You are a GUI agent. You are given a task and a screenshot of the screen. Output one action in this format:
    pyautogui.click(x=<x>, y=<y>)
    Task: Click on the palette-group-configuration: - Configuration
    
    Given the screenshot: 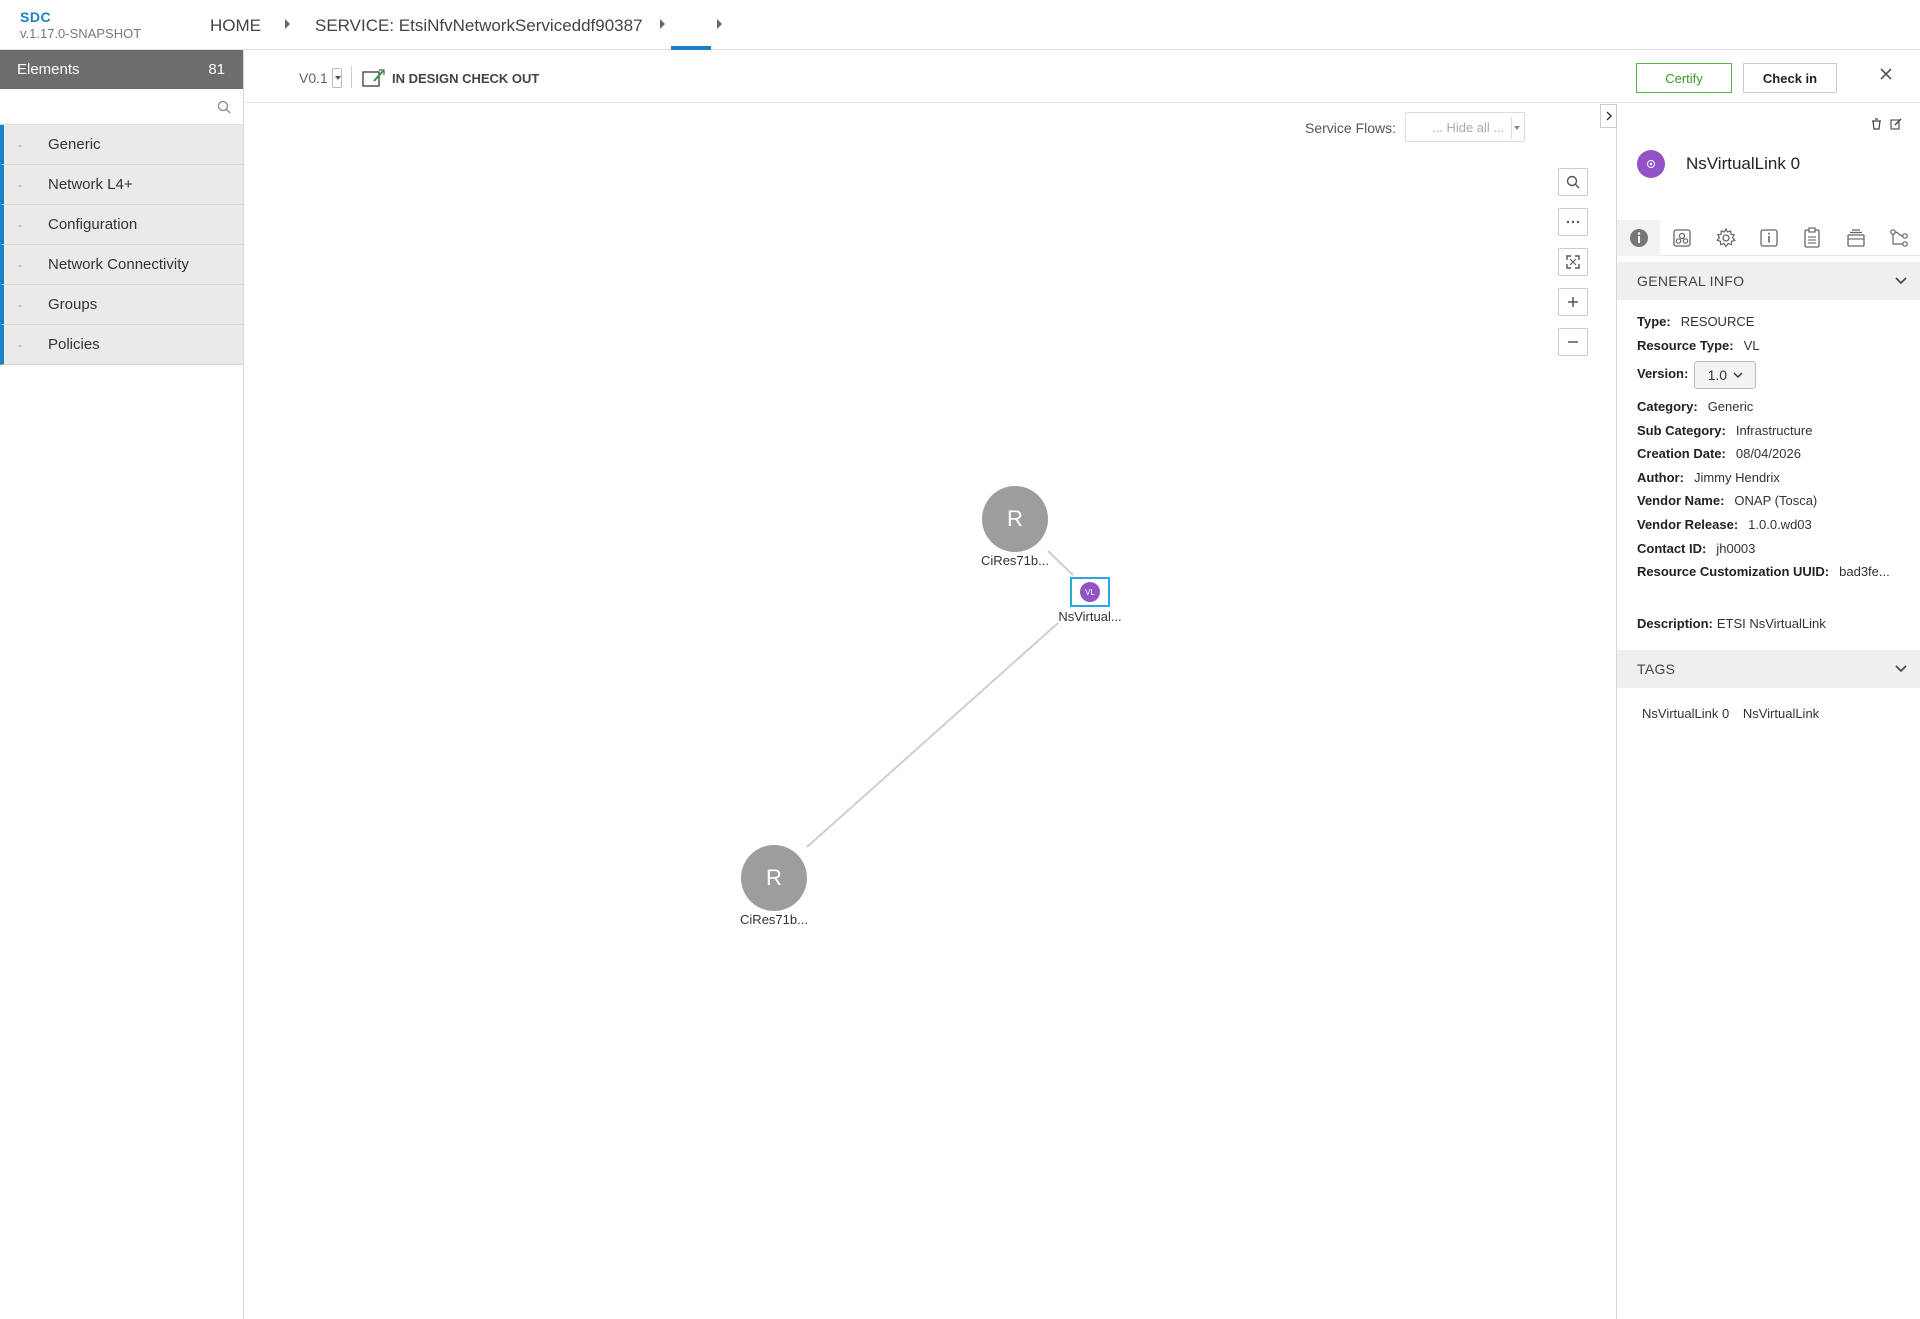 What is the action you would take?
    pyautogui.click(x=121, y=225)
    